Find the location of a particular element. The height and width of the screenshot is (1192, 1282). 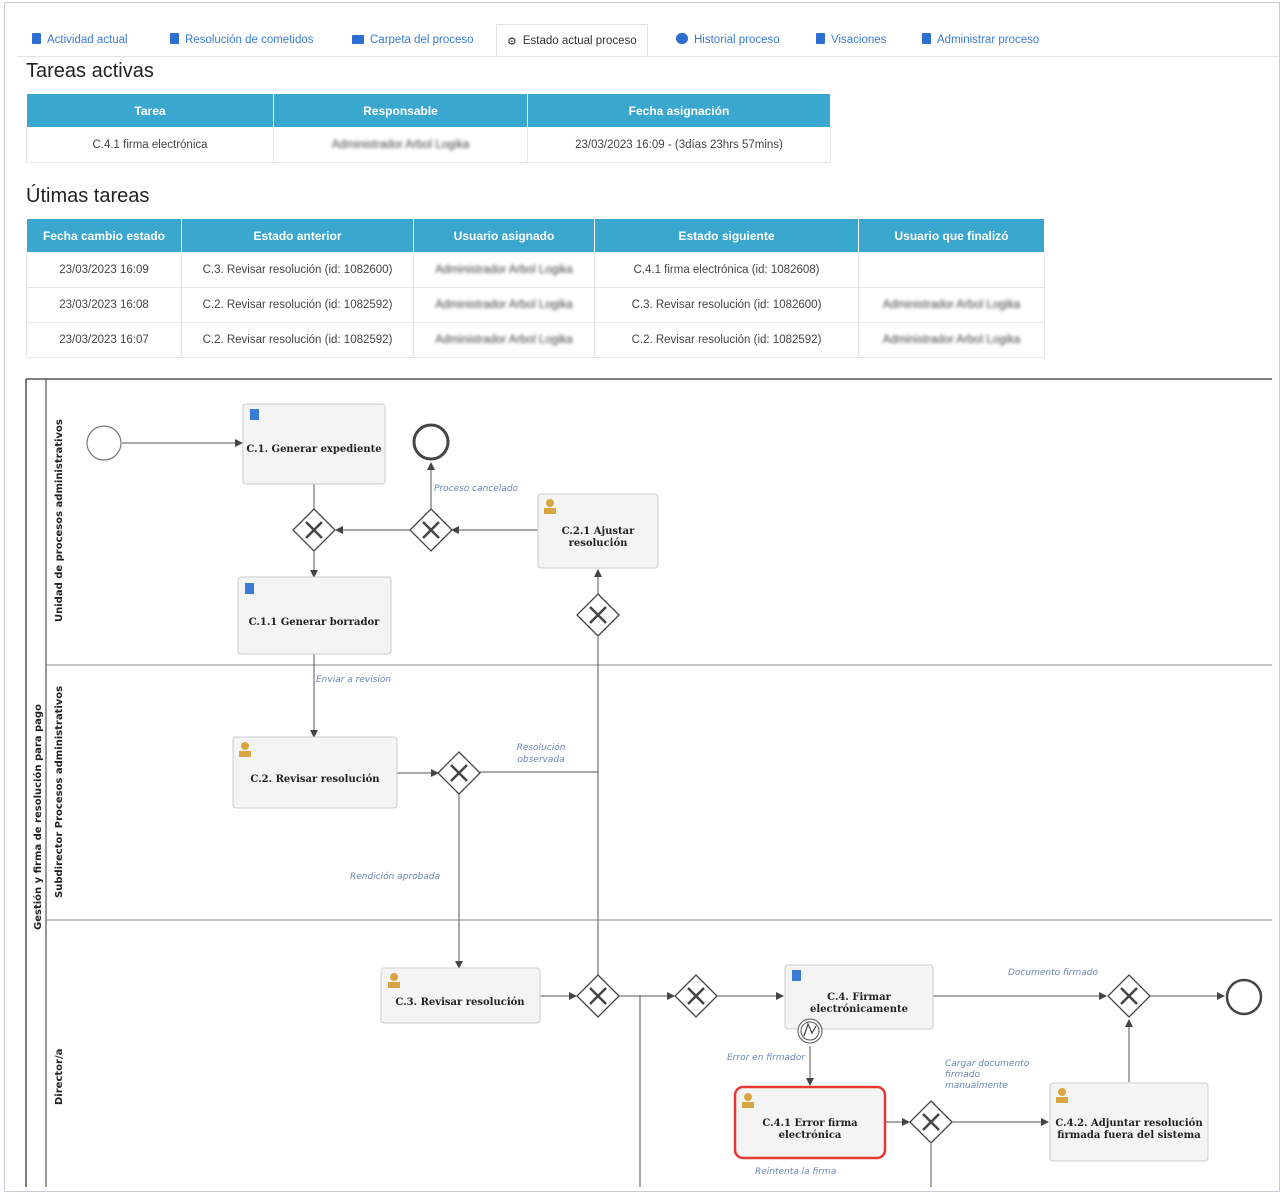

flow-label-observed: Resolución is located at coordinates (541, 747).